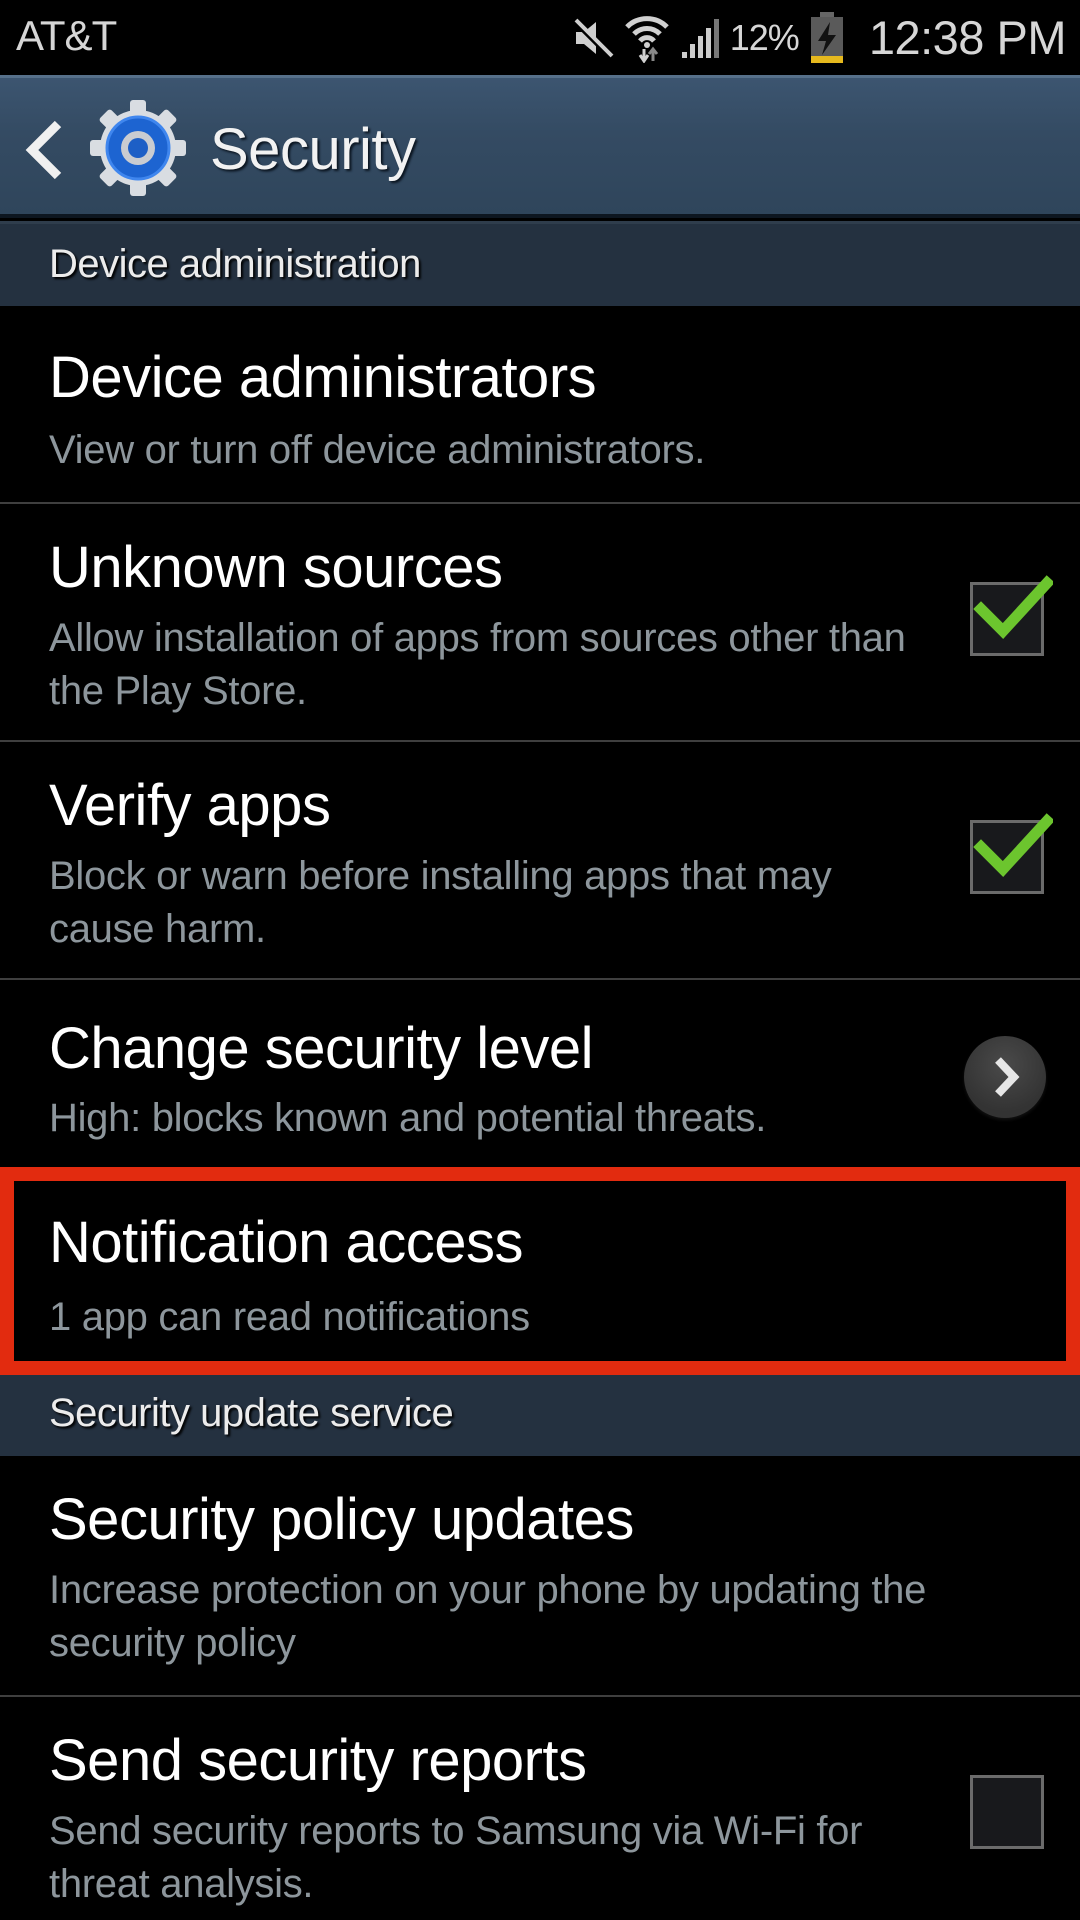  Describe the element at coordinates (321, 1048) in the screenshot. I see `item-title: Change security level` at that location.